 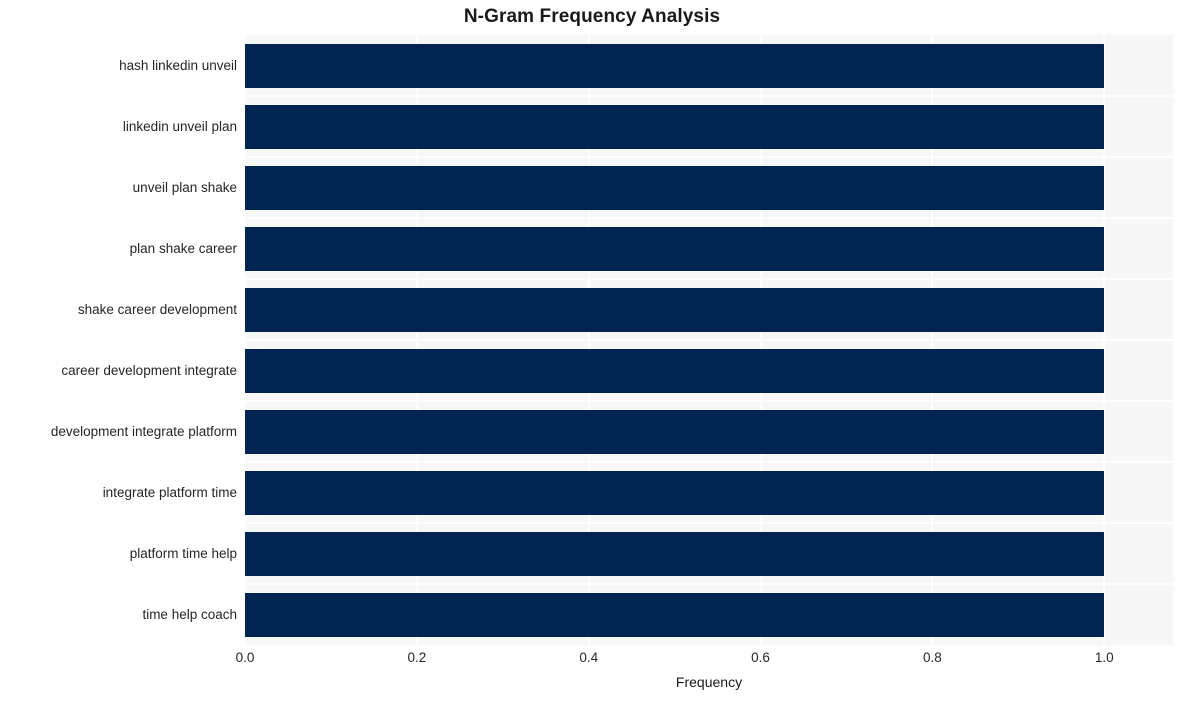 I want to click on y-tick-label: hash linkedin unveil, so click(x=178, y=65).